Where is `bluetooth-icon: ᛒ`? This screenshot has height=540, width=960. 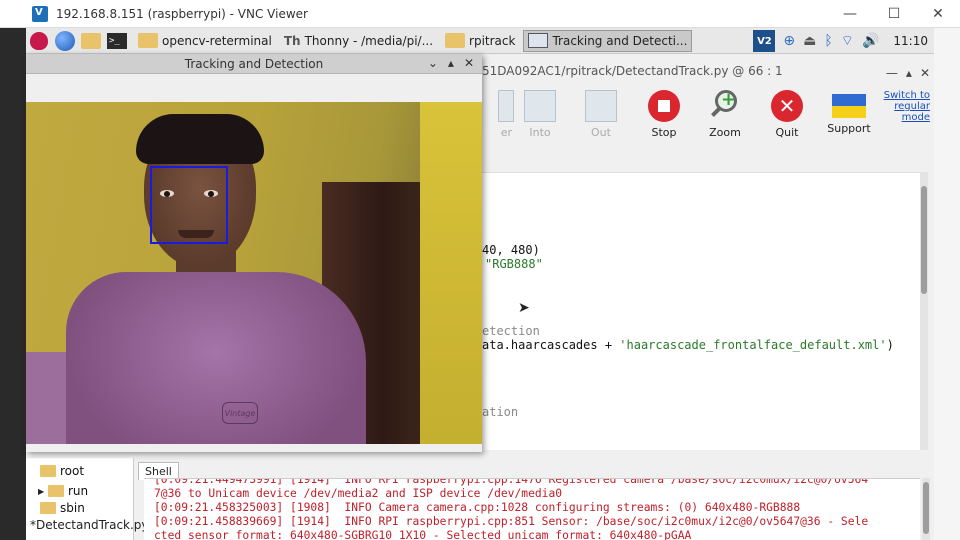 bluetooth-icon: ᛒ is located at coordinates (828, 41).